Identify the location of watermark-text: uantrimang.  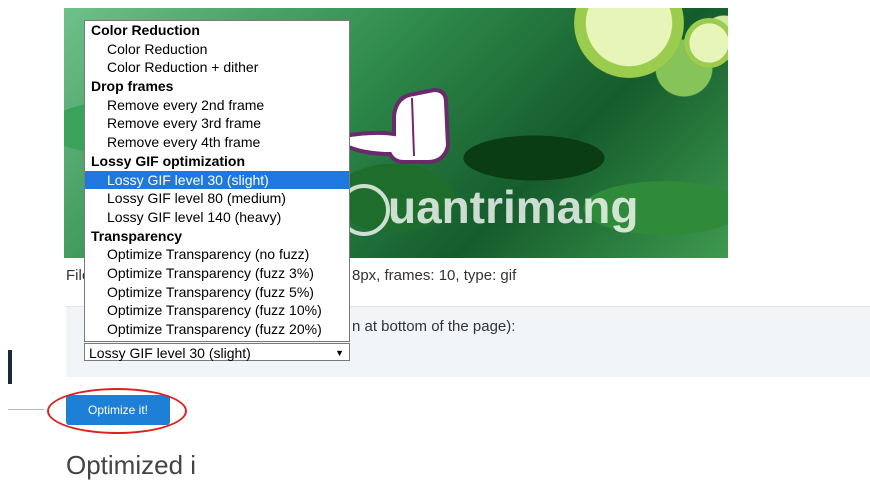
(513, 207).